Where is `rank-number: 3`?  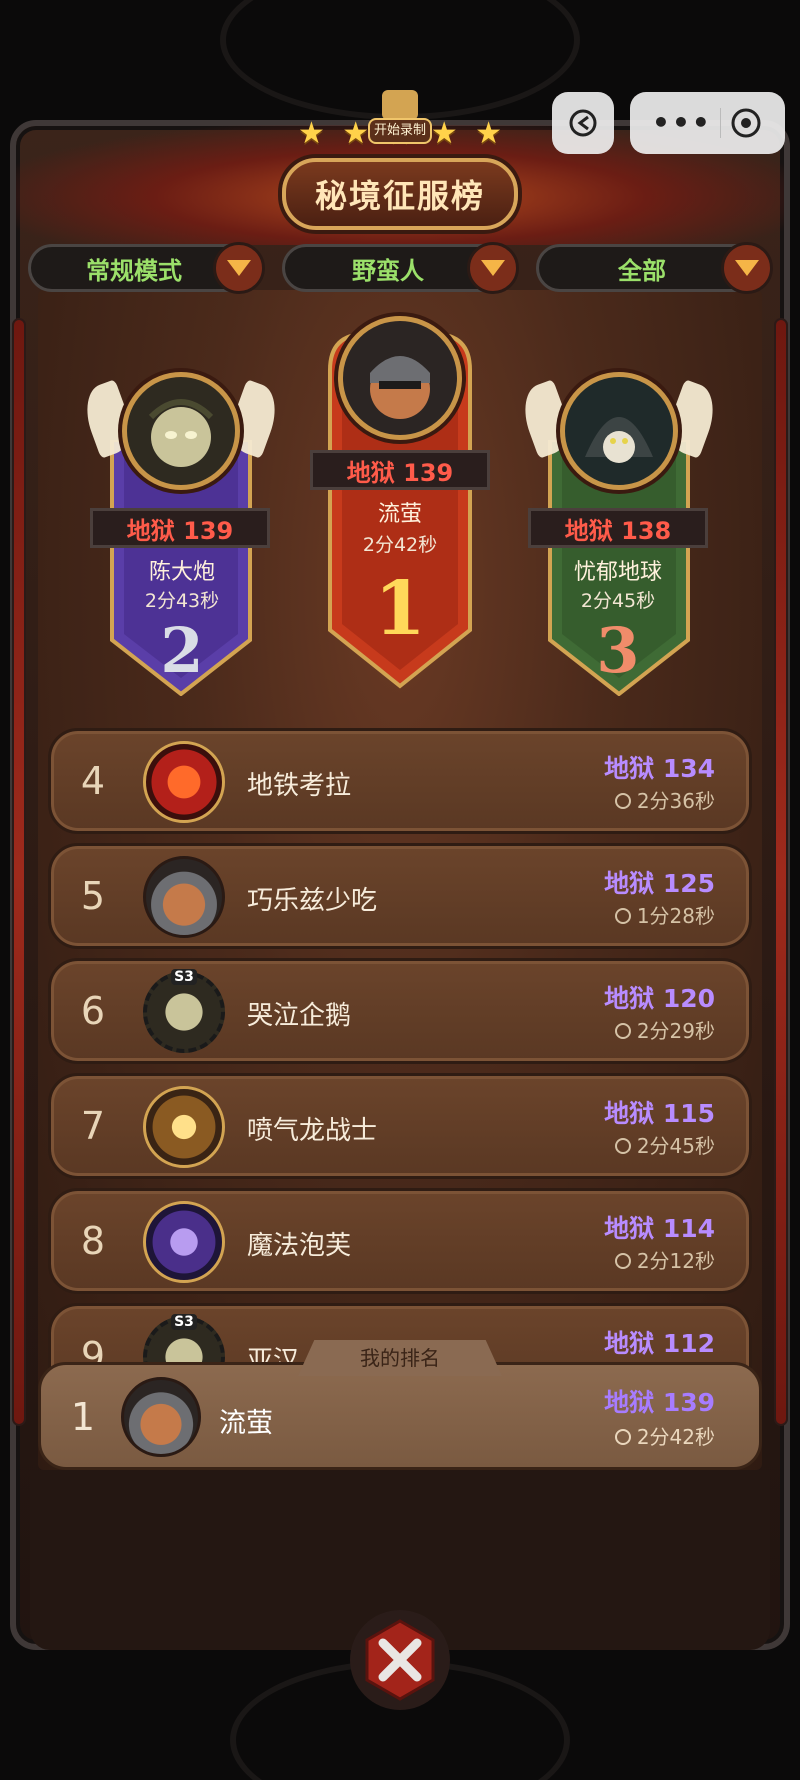
rank-number: 3 is located at coordinates (618, 650).